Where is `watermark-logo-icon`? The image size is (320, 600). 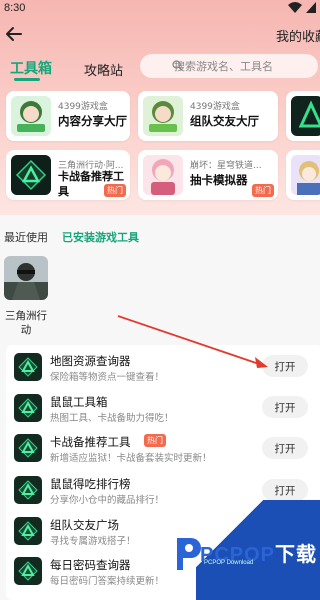
watermark-logo-icon is located at coordinates (189, 554).